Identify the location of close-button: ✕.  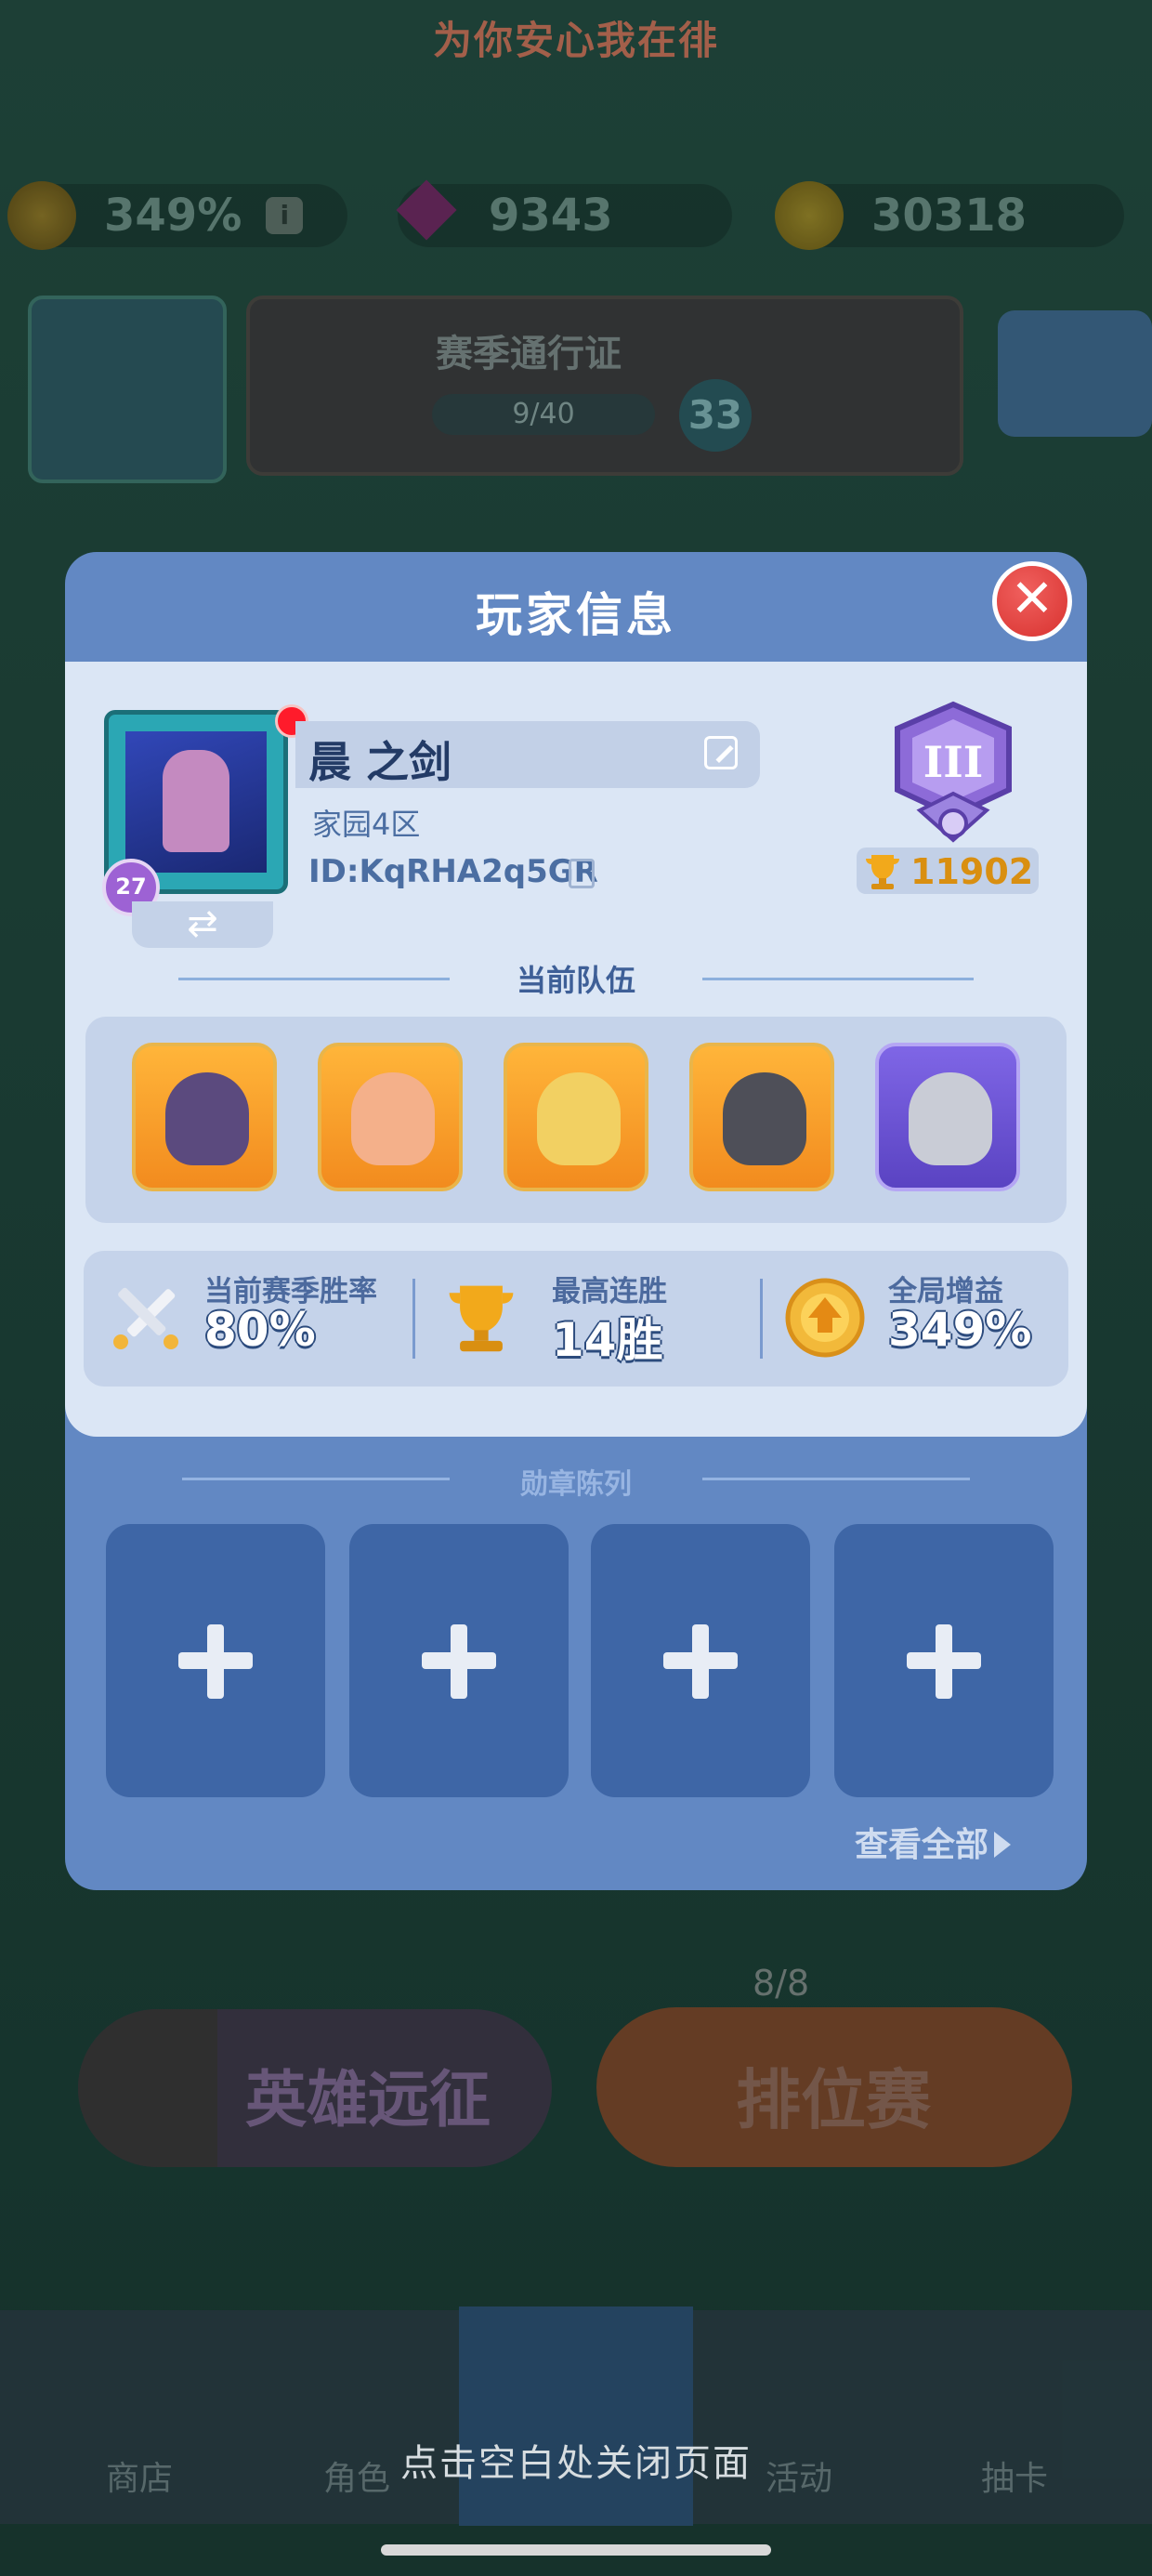
(1032, 601).